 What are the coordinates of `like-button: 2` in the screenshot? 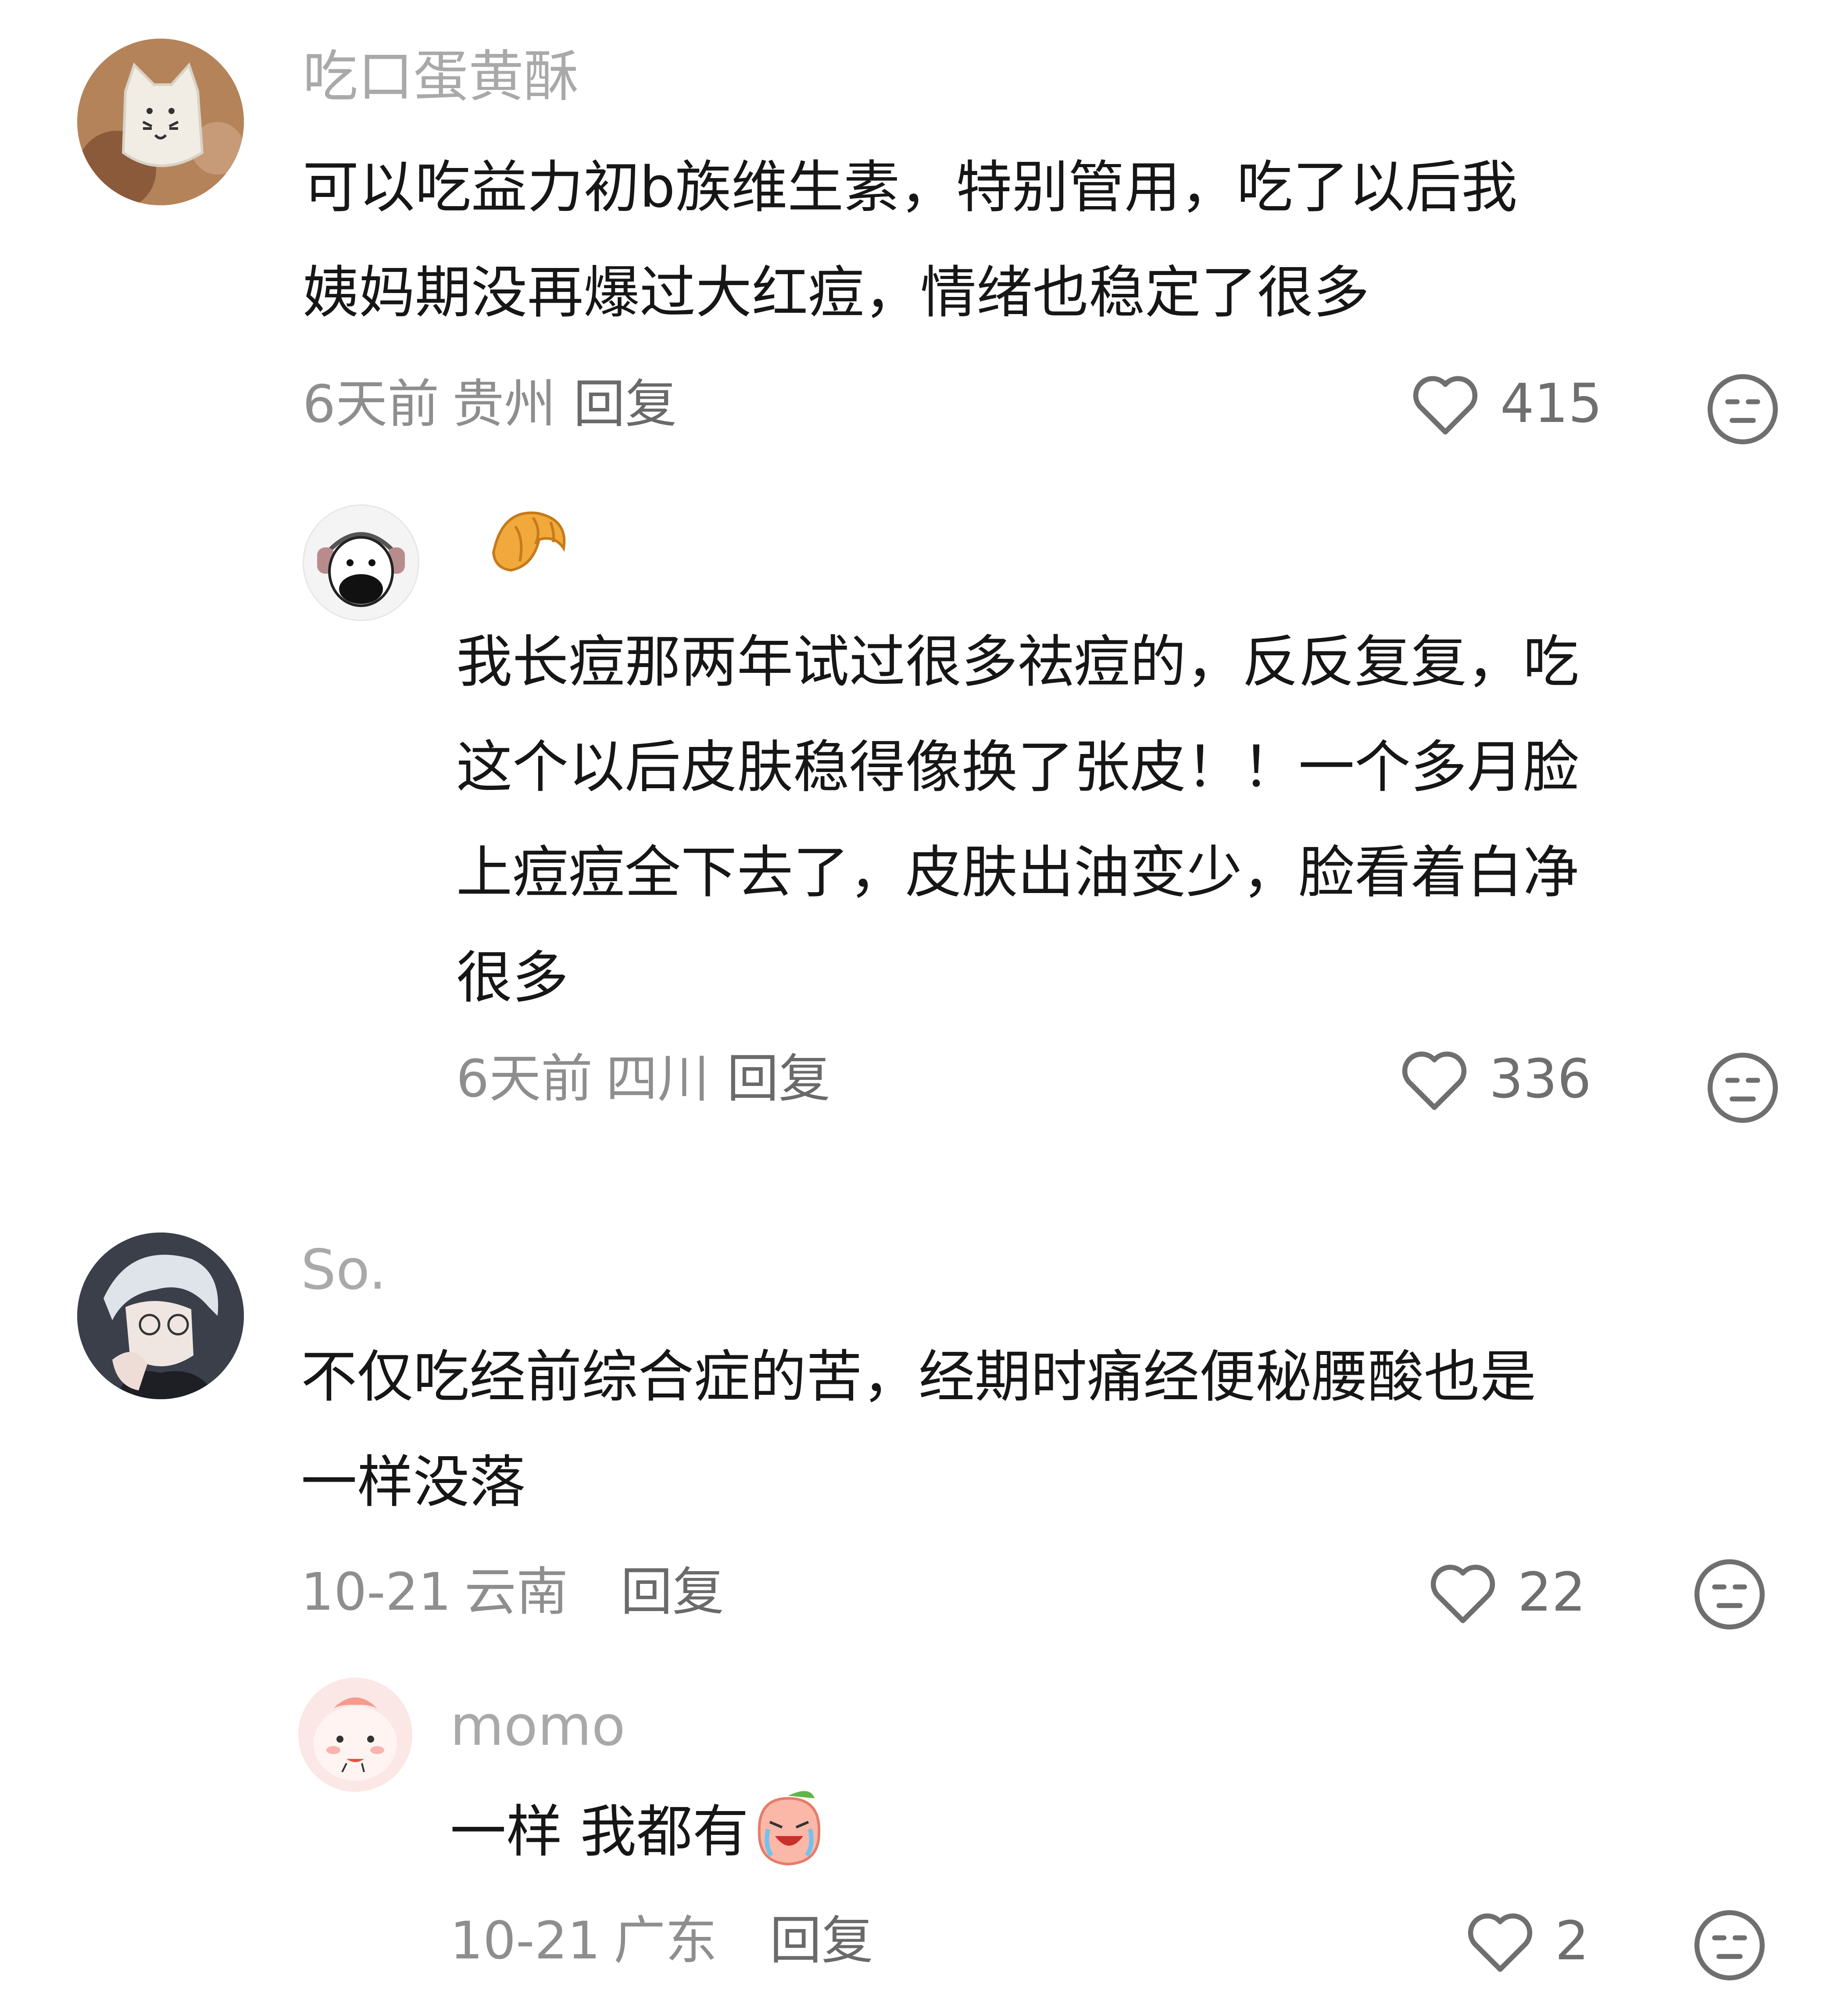 It's located at (1526, 1941).